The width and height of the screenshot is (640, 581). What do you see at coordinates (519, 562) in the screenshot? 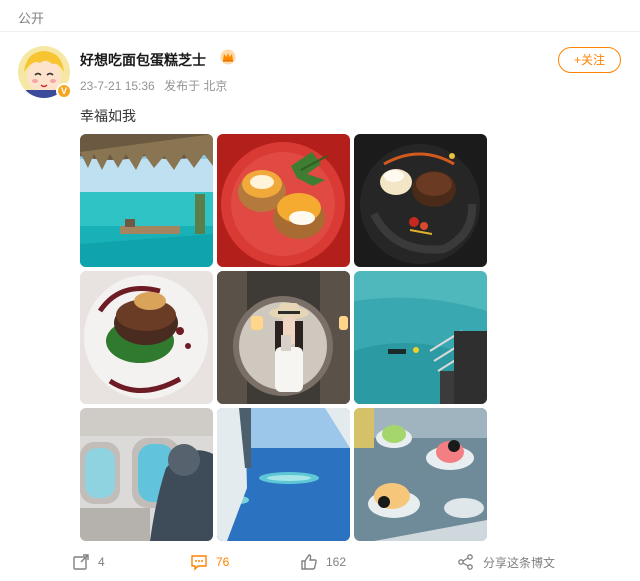
I see `share-label: 分享这条博文` at bounding box center [519, 562].